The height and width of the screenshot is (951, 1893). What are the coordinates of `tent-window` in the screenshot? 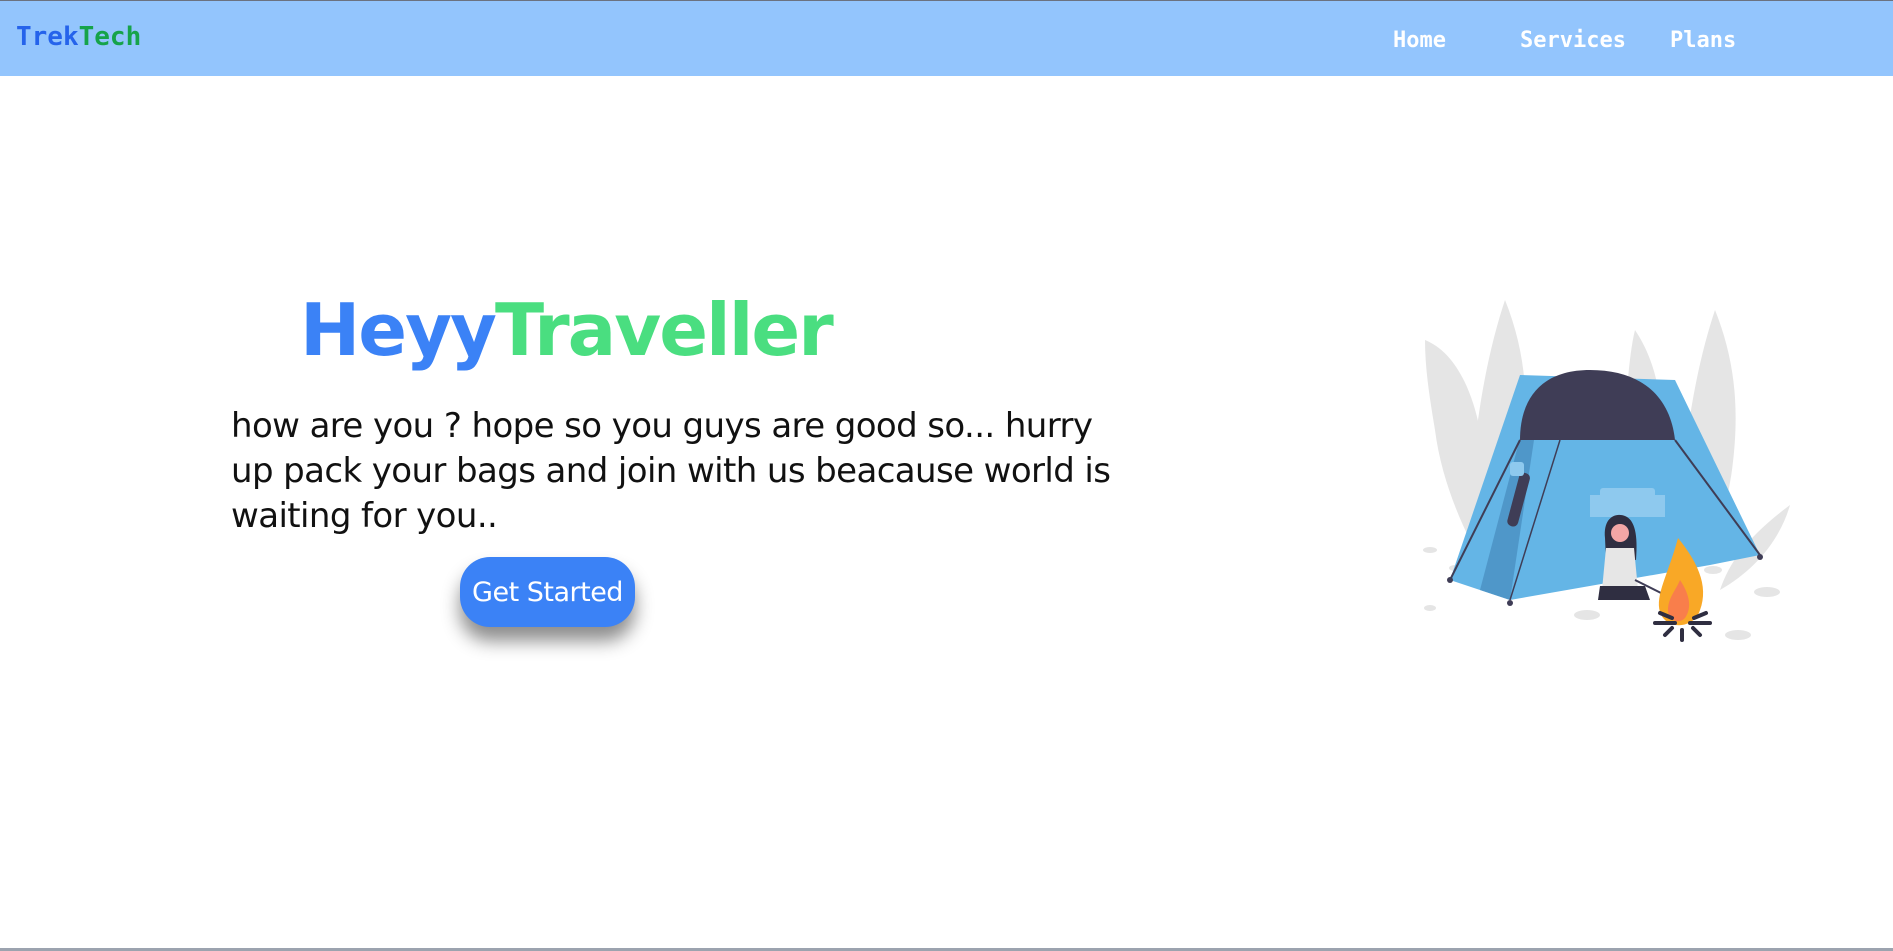 It's located at (1627, 506).